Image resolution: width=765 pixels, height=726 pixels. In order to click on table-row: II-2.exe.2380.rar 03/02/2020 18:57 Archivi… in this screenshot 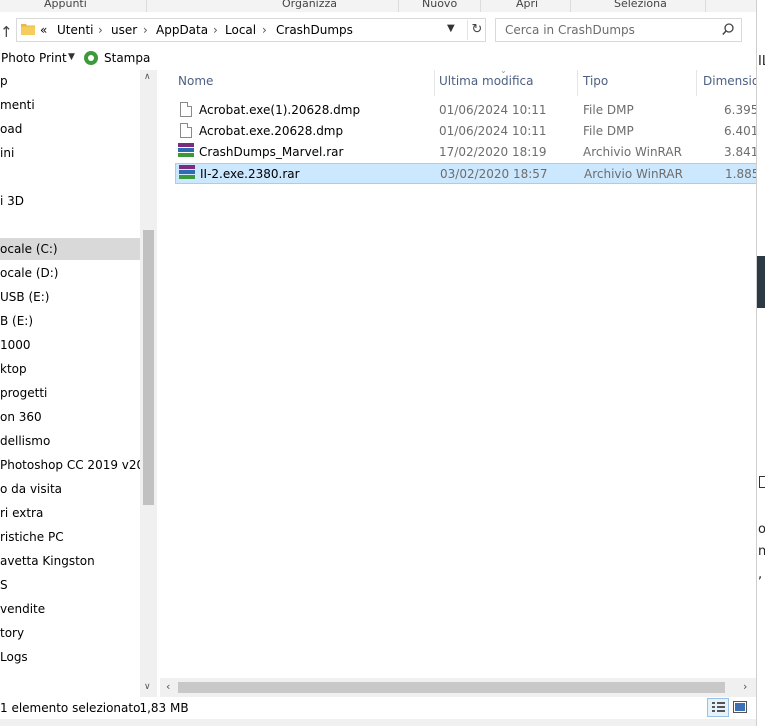, I will do `click(465, 173)`.